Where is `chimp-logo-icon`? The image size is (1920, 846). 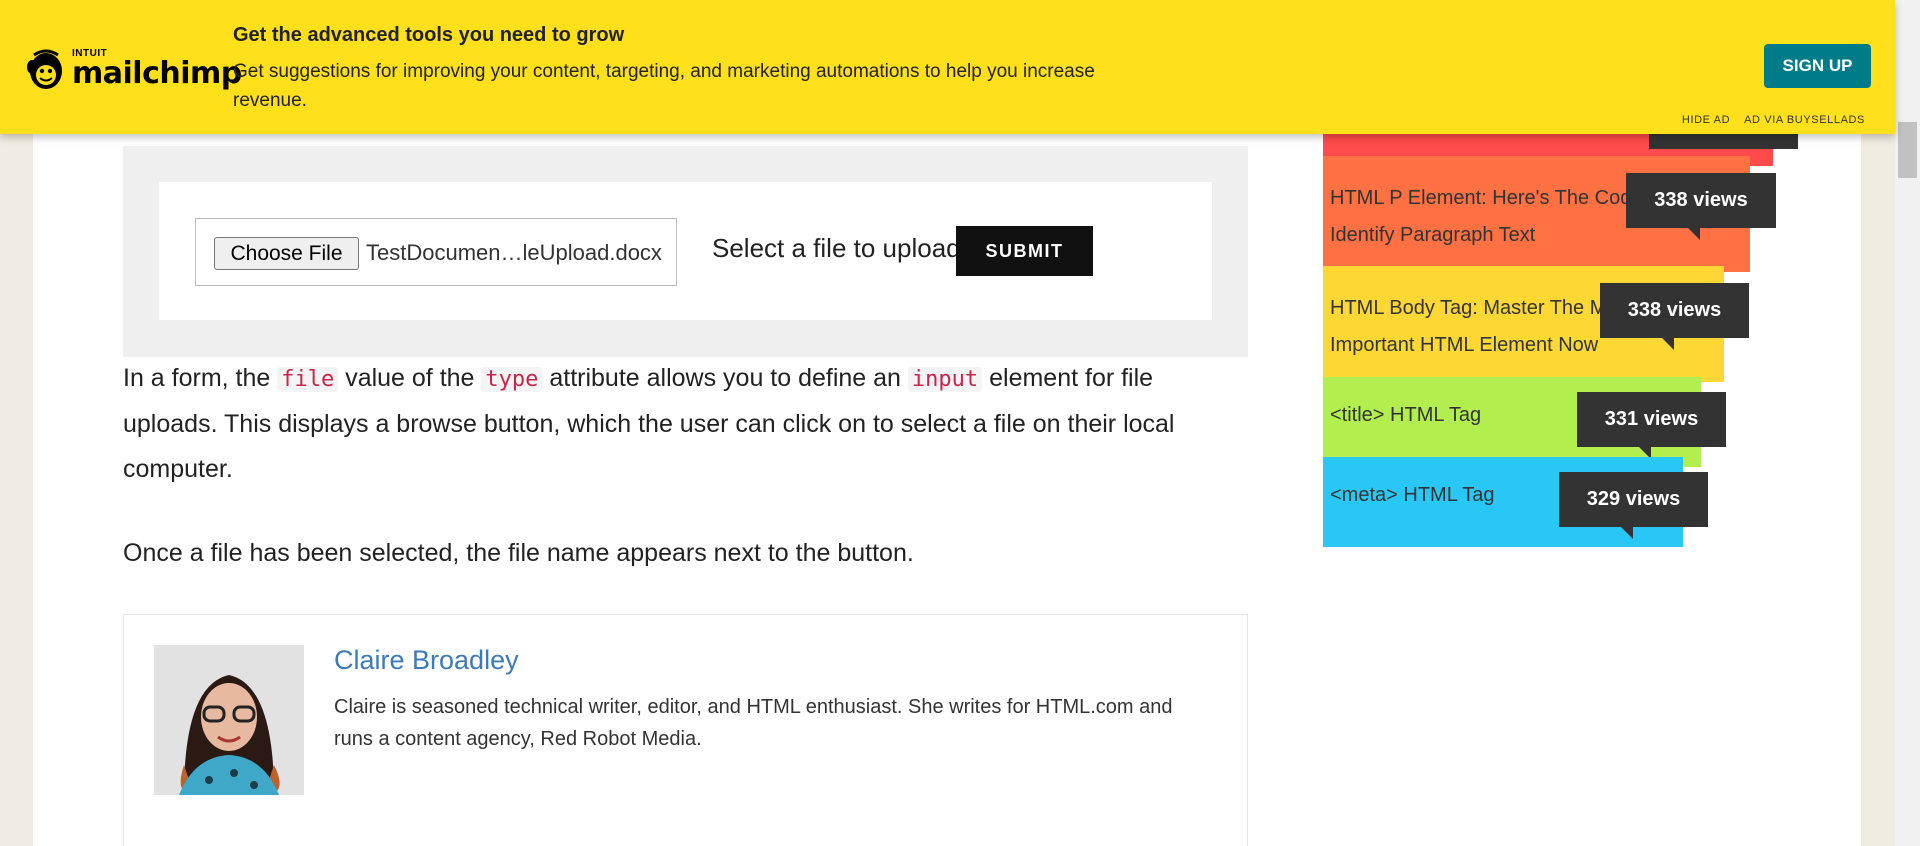
chimp-logo-icon is located at coordinates (44, 69).